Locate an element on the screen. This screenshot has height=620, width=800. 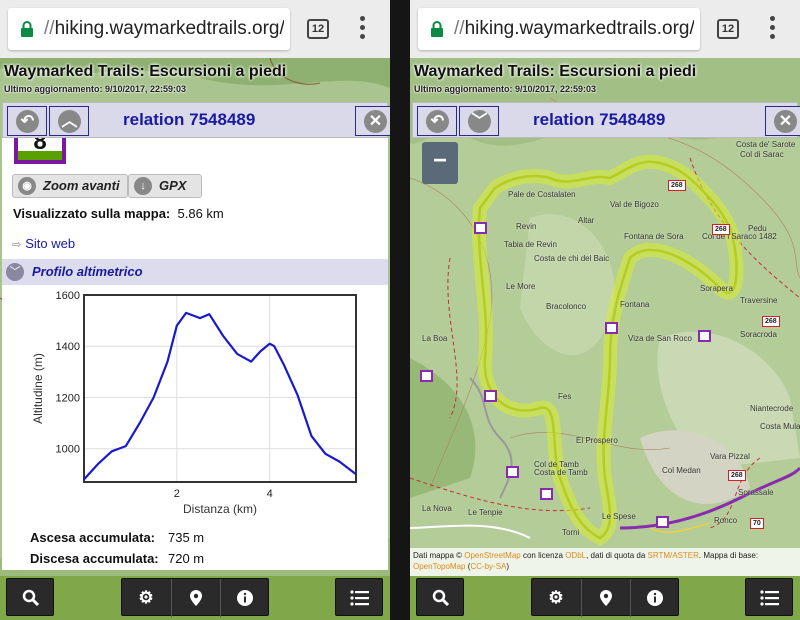
srtm-link: SRTM/ASTER is located at coordinates (673, 555).